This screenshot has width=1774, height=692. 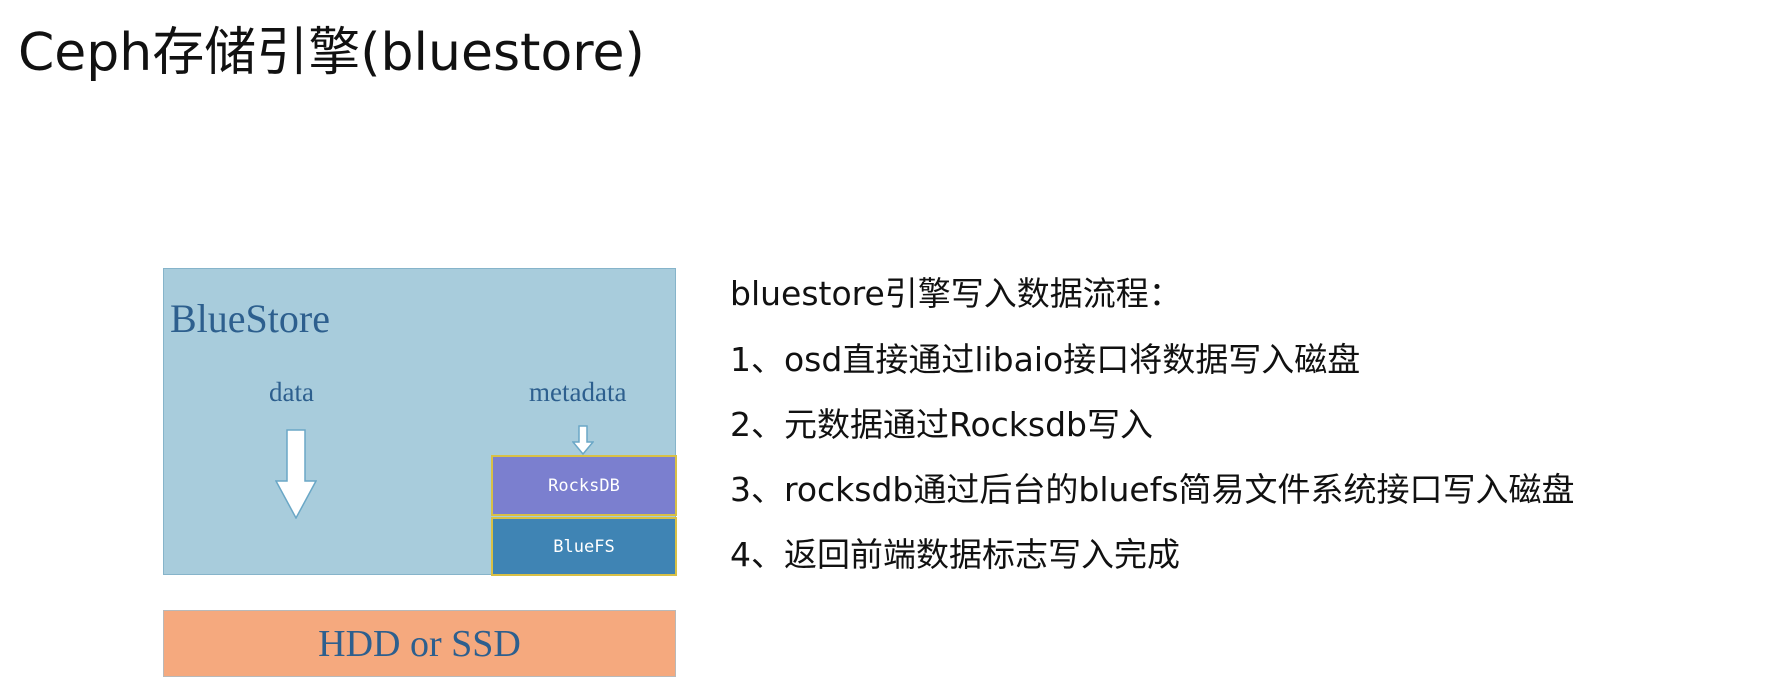 What do you see at coordinates (291, 392) in the screenshot?
I see `data-label: data` at bounding box center [291, 392].